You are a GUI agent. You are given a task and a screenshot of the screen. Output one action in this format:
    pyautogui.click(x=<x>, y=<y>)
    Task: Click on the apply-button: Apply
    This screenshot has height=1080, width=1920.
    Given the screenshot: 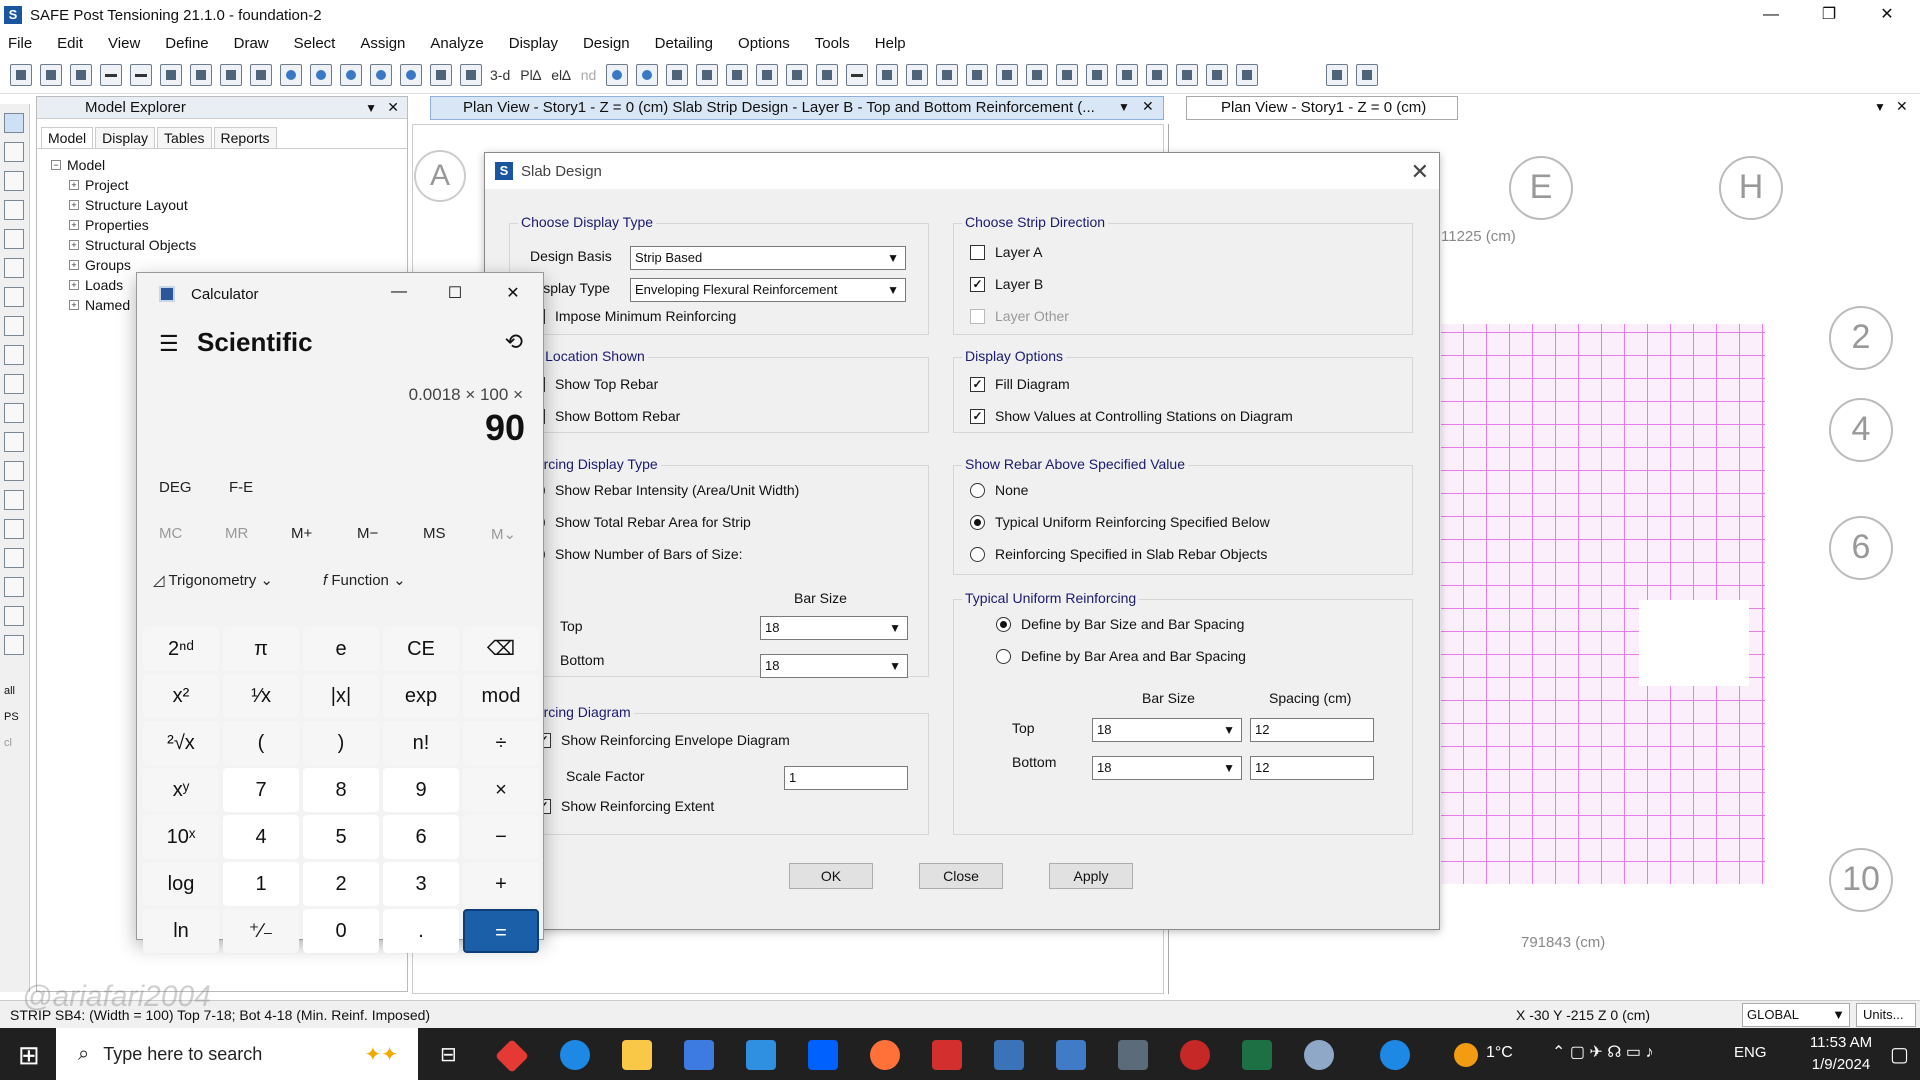 What is the action you would take?
    pyautogui.click(x=1091, y=876)
    